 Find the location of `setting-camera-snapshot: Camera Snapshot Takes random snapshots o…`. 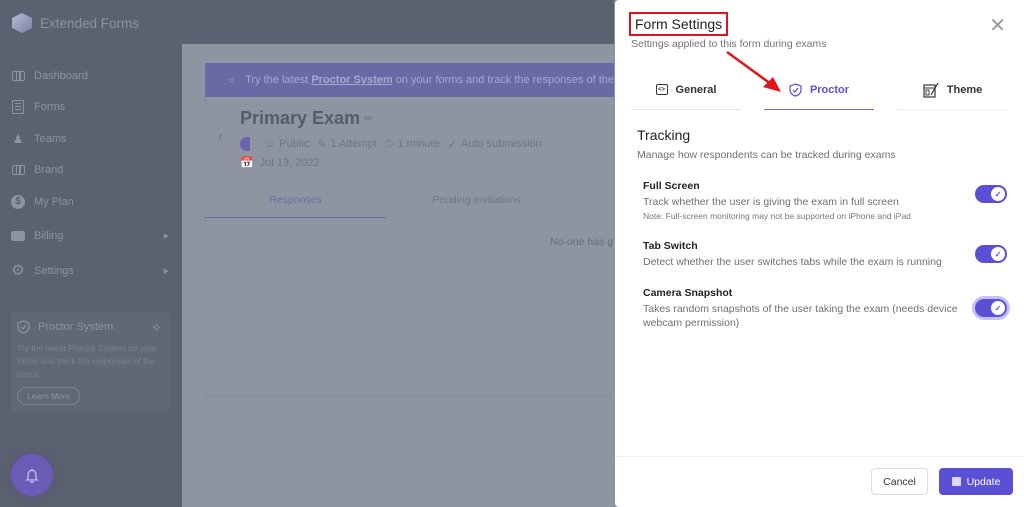

setting-camera-snapshot: Camera Snapshot Takes random snapshots o… is located at coordinates (828, 308).